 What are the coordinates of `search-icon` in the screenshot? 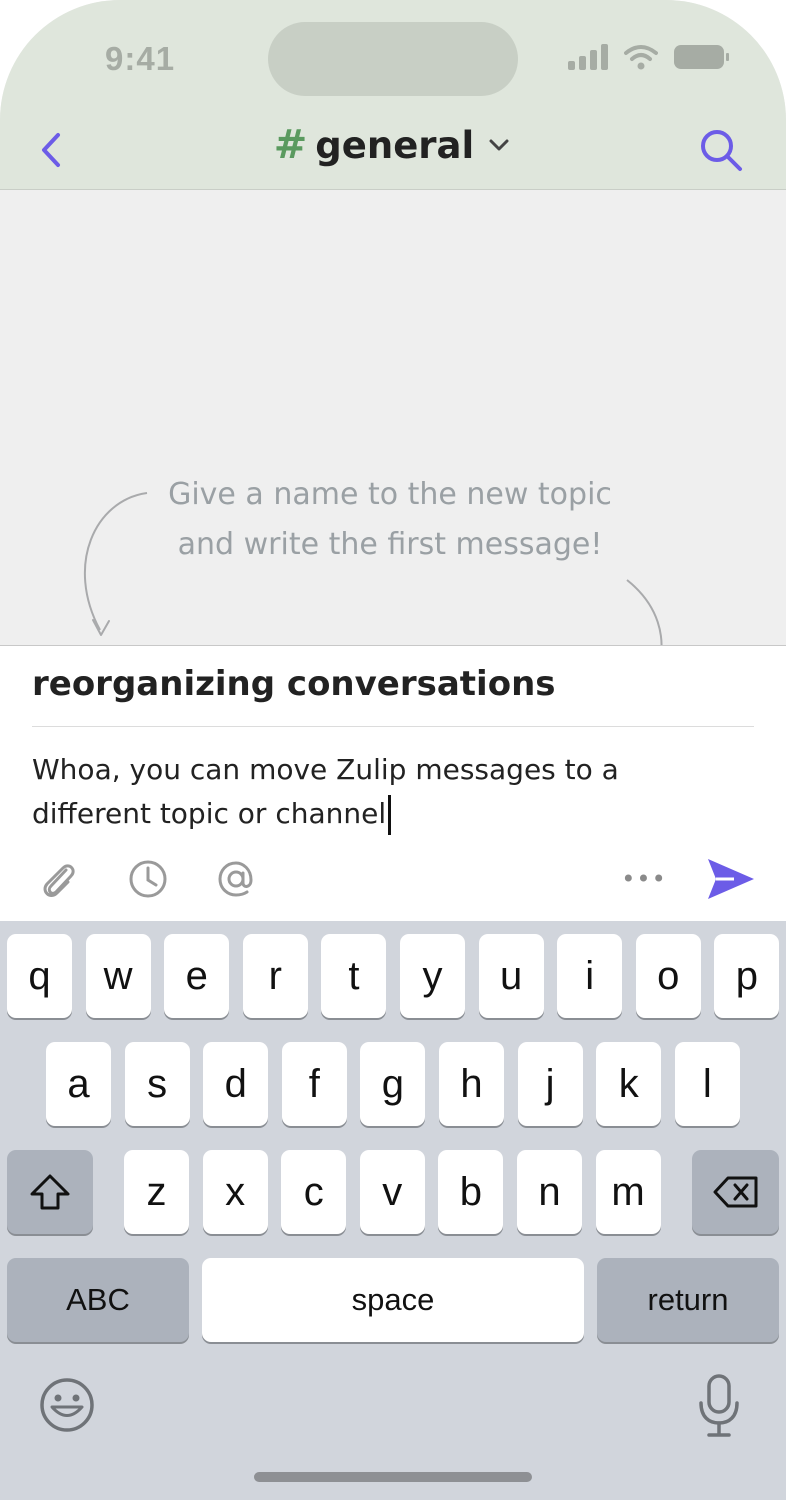 It's located at (721, 150).